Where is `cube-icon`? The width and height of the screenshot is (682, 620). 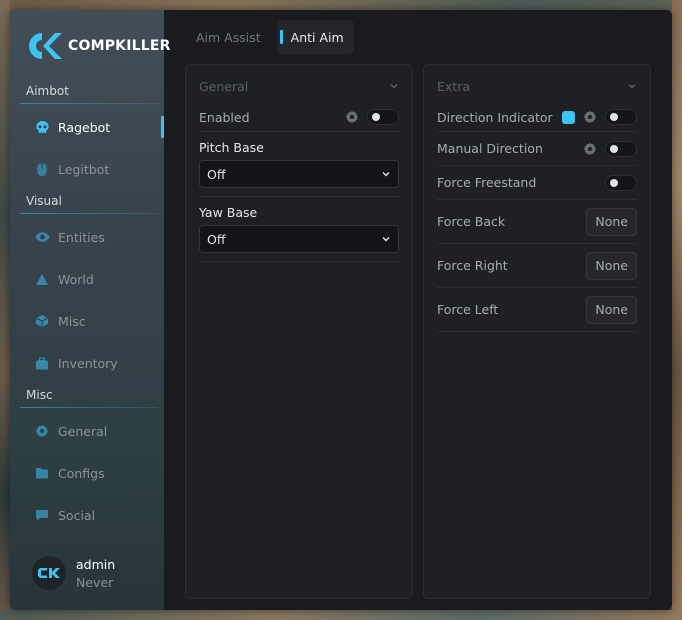 cube-icon is located at coordinates (42, 321).